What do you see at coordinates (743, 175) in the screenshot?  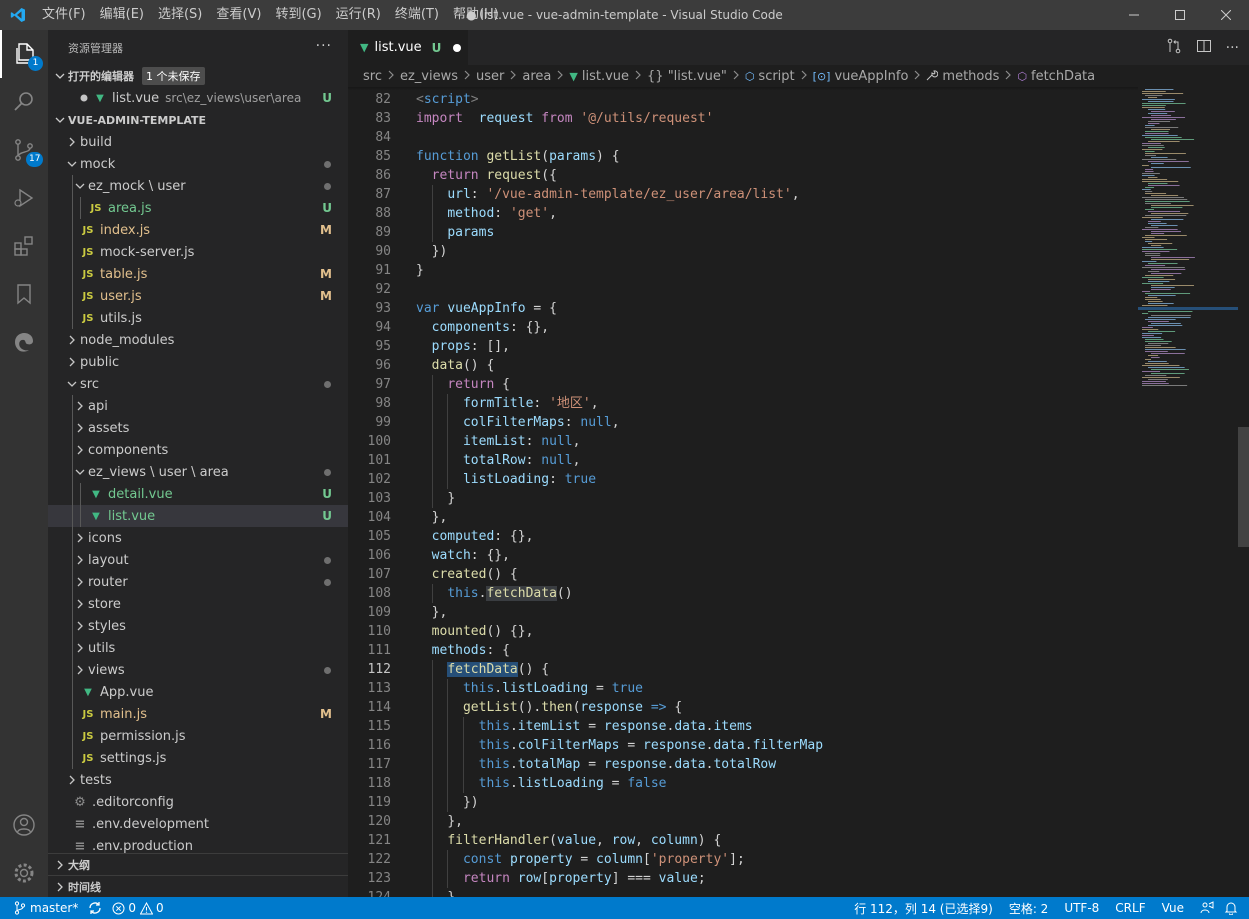 I see `code-line: 86 return request({` at bounding box center [743, 175].